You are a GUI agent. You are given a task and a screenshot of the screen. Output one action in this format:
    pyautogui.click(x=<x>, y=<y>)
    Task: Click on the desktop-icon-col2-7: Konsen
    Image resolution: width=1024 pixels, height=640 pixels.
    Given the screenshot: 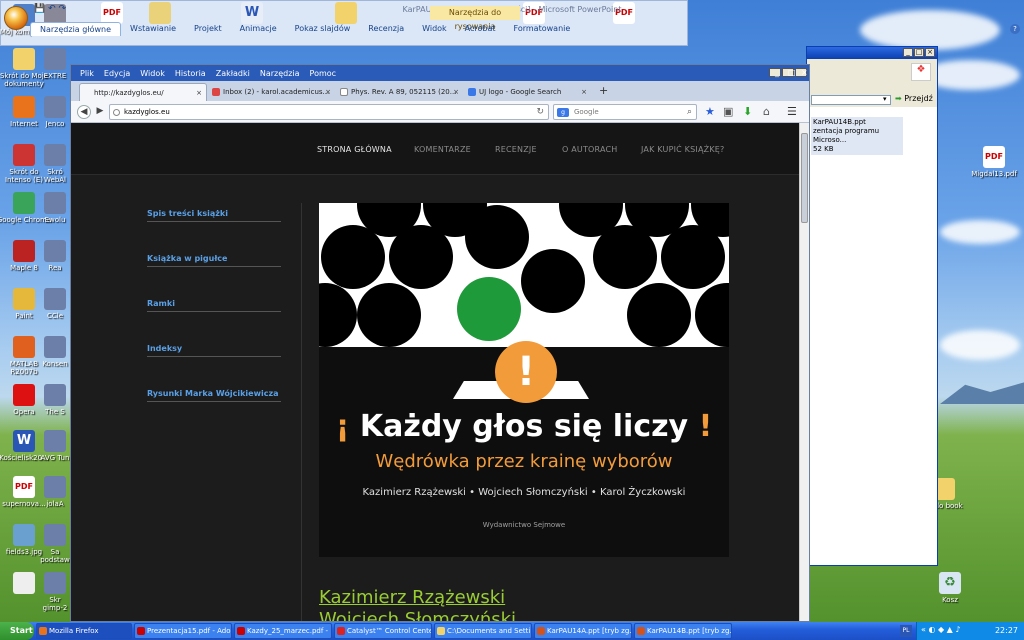 What is the action you would take?
    pyautogui.click(x=55, y=352)
    